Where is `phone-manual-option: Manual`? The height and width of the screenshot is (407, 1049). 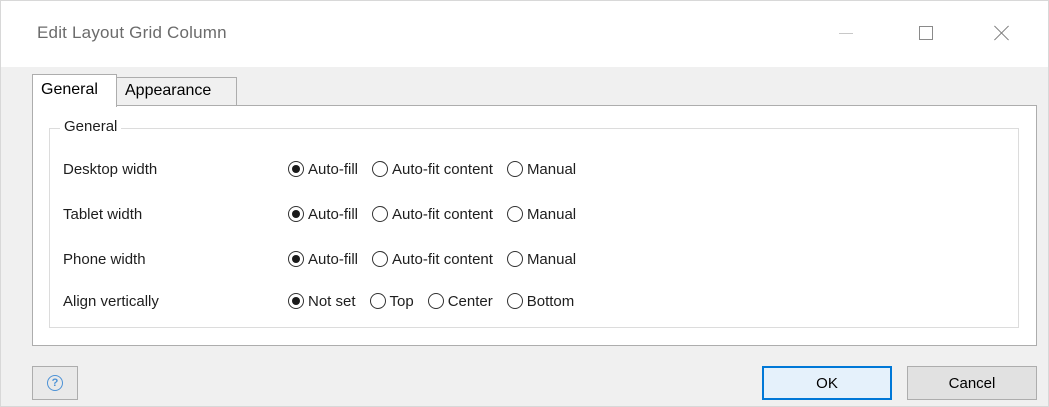
phone-manual-option: Manual is located at coordinates (541, 259).